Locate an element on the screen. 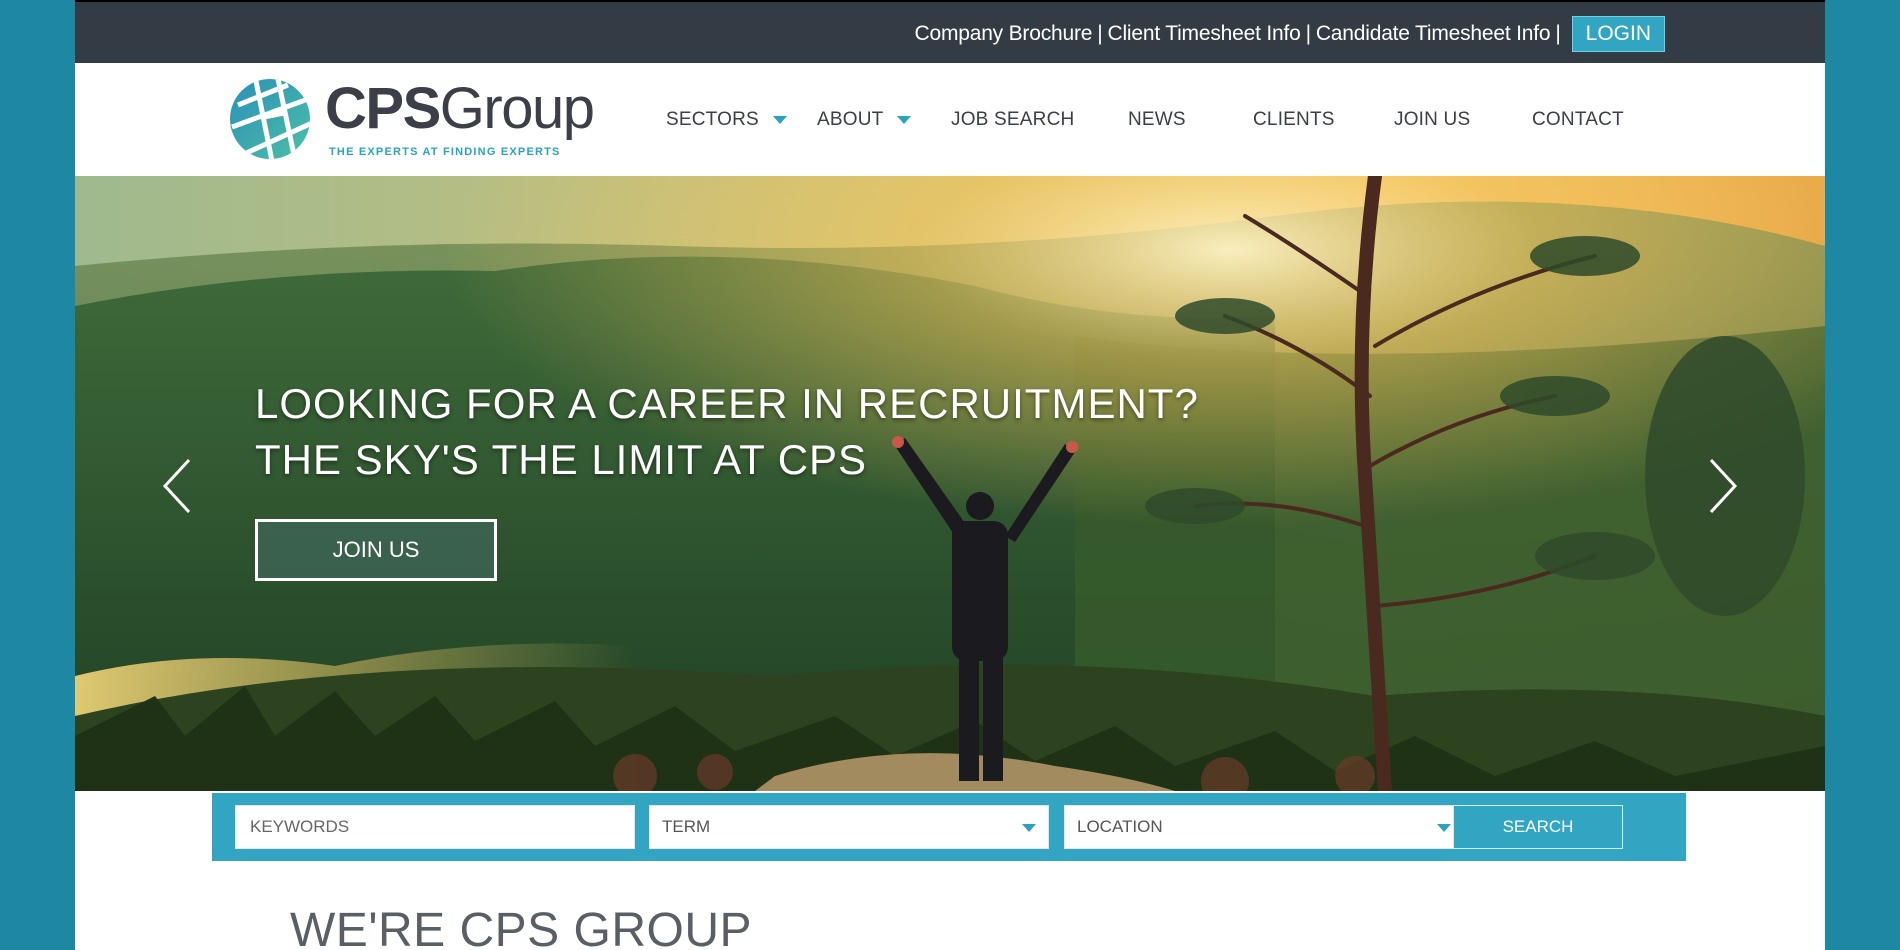 Image resolution: width=1900 pixels, height=950 pixels. nav-item-news: NEWS is located at coordinates (1157, 120).